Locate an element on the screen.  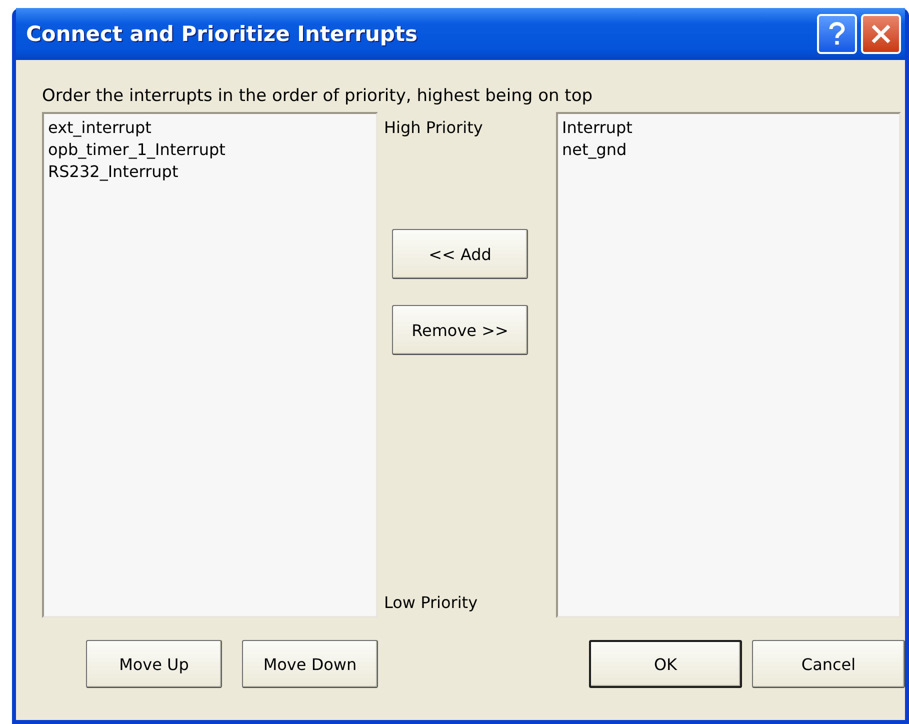
high-priority-label: High Priority is located at coordinates (434, 127).